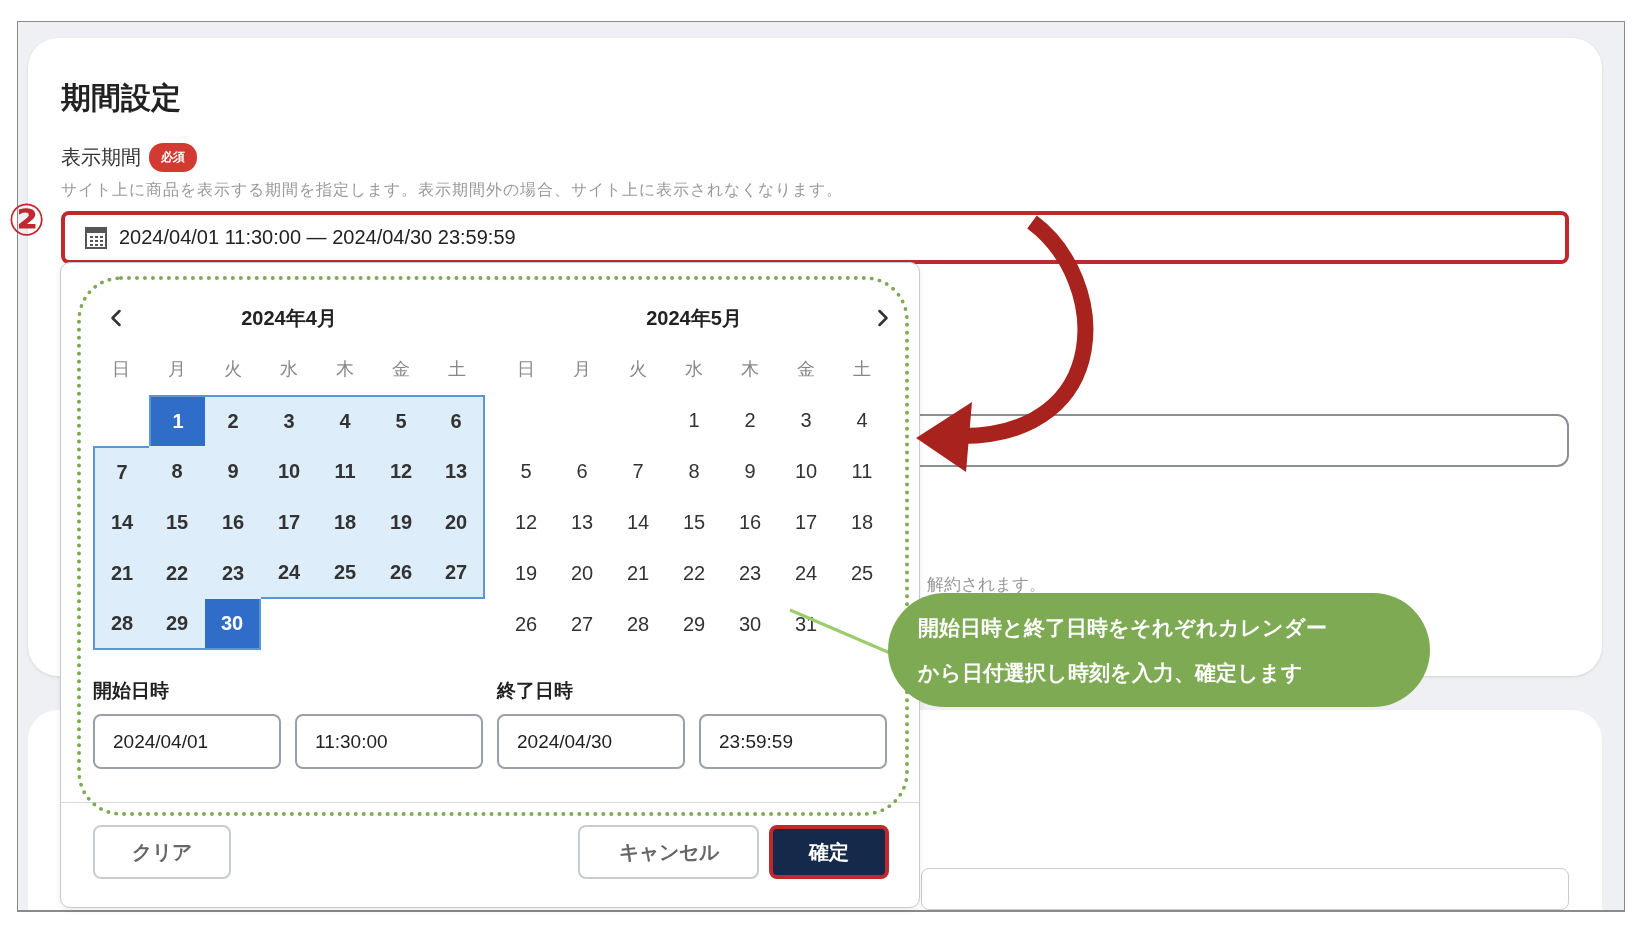 The height and width of the screenshot is (938, 1650). Describe the element at coordinates (162, 852) in the screenshot. I see `clear-button: クリア` at that location.